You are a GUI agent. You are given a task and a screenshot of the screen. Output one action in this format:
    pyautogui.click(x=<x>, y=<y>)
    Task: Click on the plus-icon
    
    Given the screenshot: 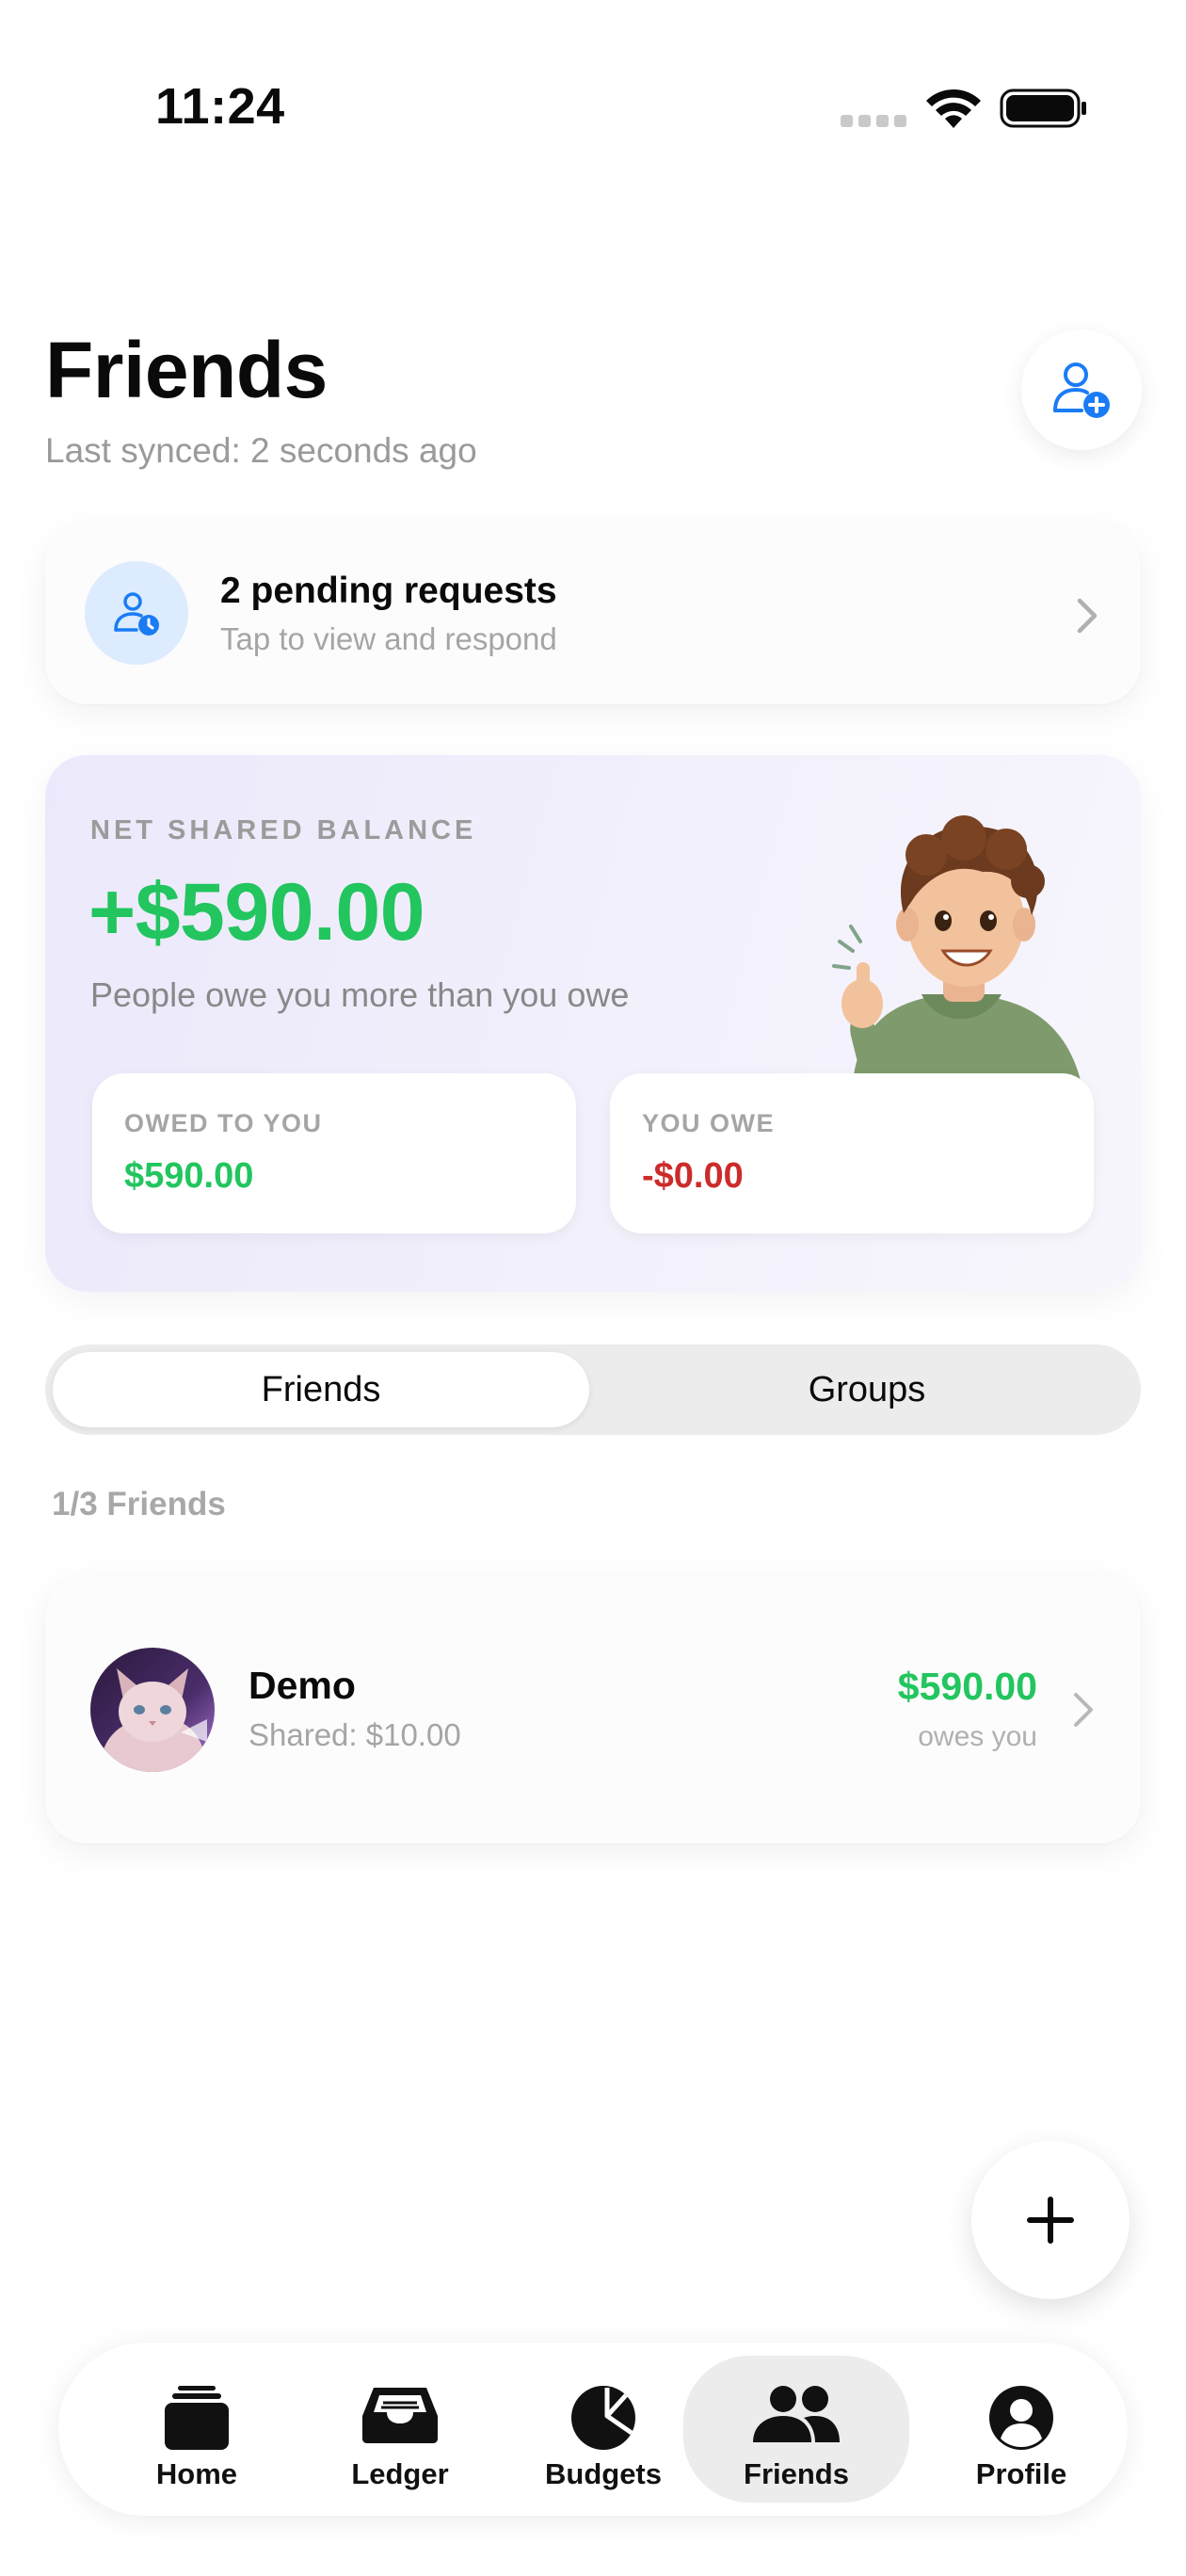 What is the action you would take?
    pyautogui.click(x=1050, y=2220)
    